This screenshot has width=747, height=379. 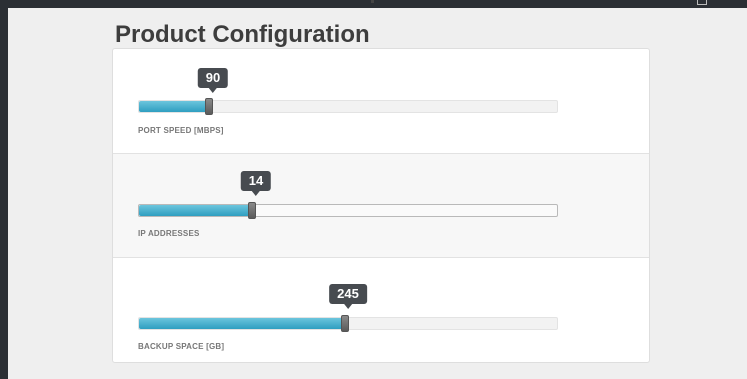 What do you see at coordinates (169, 233) in the screenshot?
I see `slider-label: IP ADDRESSES` at bounding box center [169, 233].